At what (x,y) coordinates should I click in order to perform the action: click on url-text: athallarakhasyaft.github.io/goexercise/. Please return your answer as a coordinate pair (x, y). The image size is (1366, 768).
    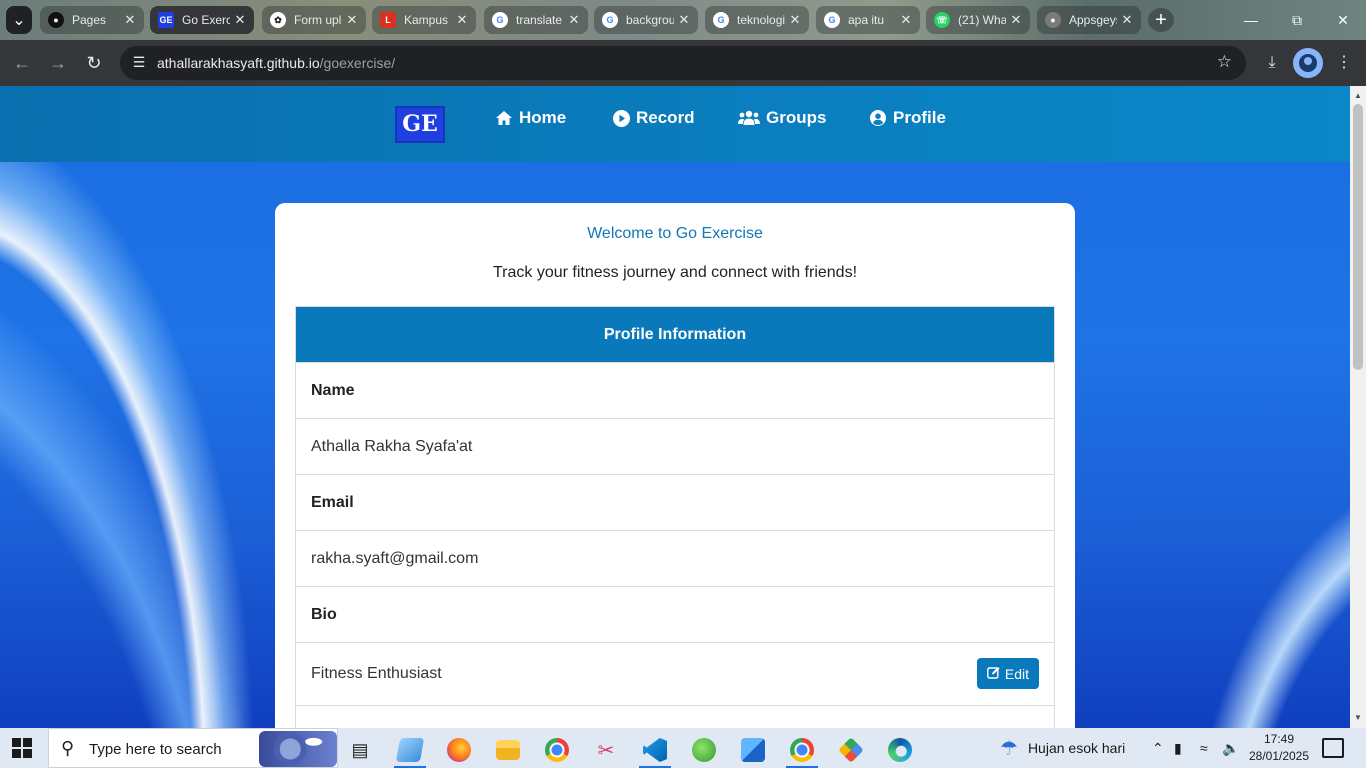
    Looking at the image, I should click on (276, 63).